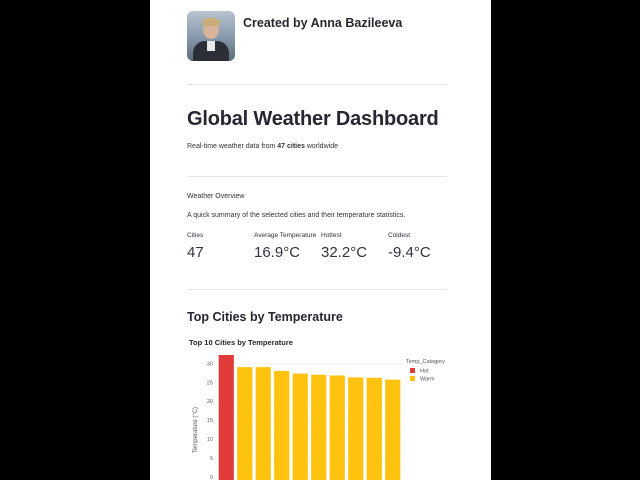  Describe the element at coordinates (211, 459) in the screenshot. I see `y-tick-label: 5` at that location.